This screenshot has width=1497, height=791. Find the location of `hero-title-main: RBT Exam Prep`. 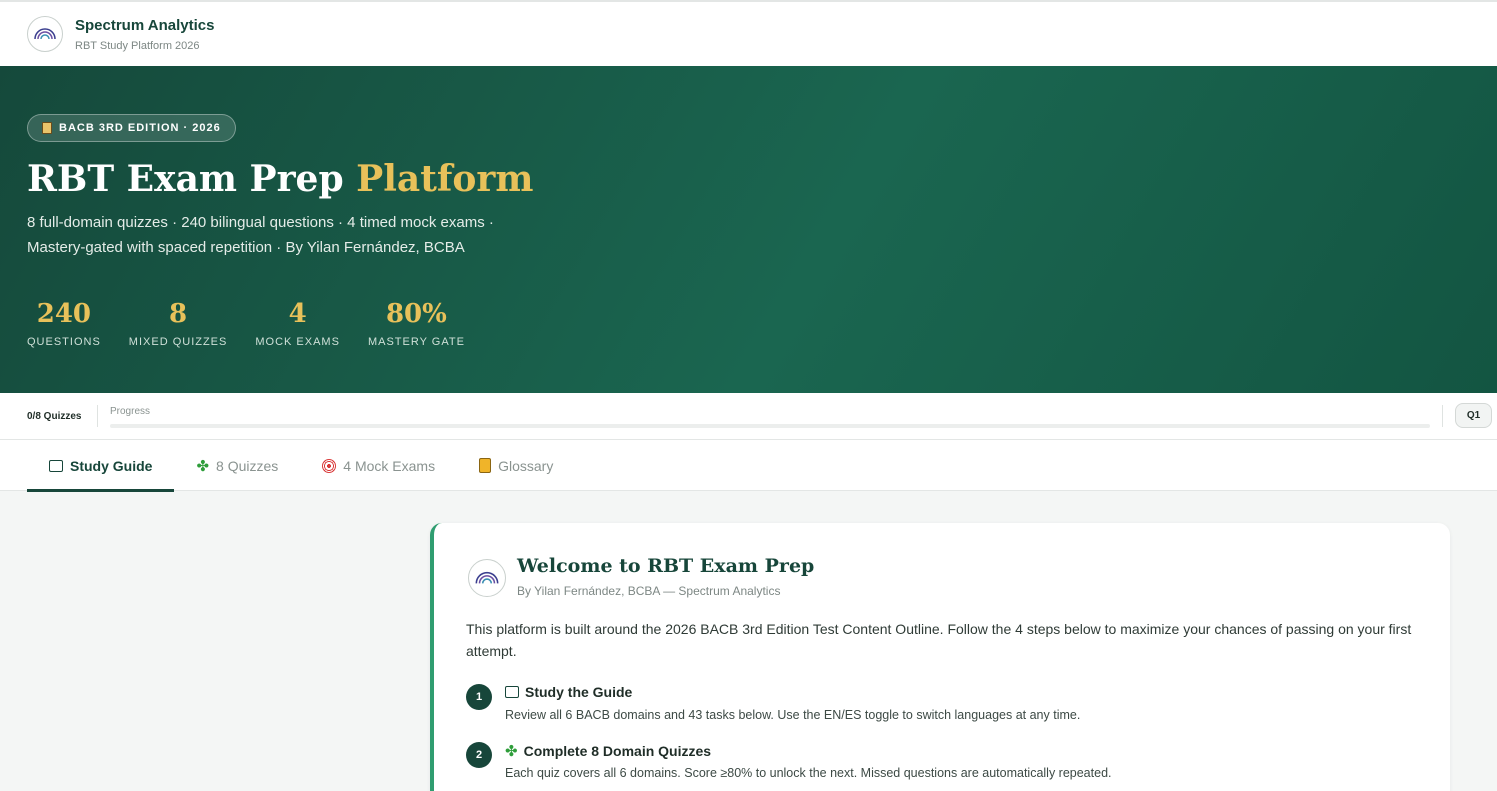

hero-title-main: RBT Exam Prep is located at coordinates (192, 179).